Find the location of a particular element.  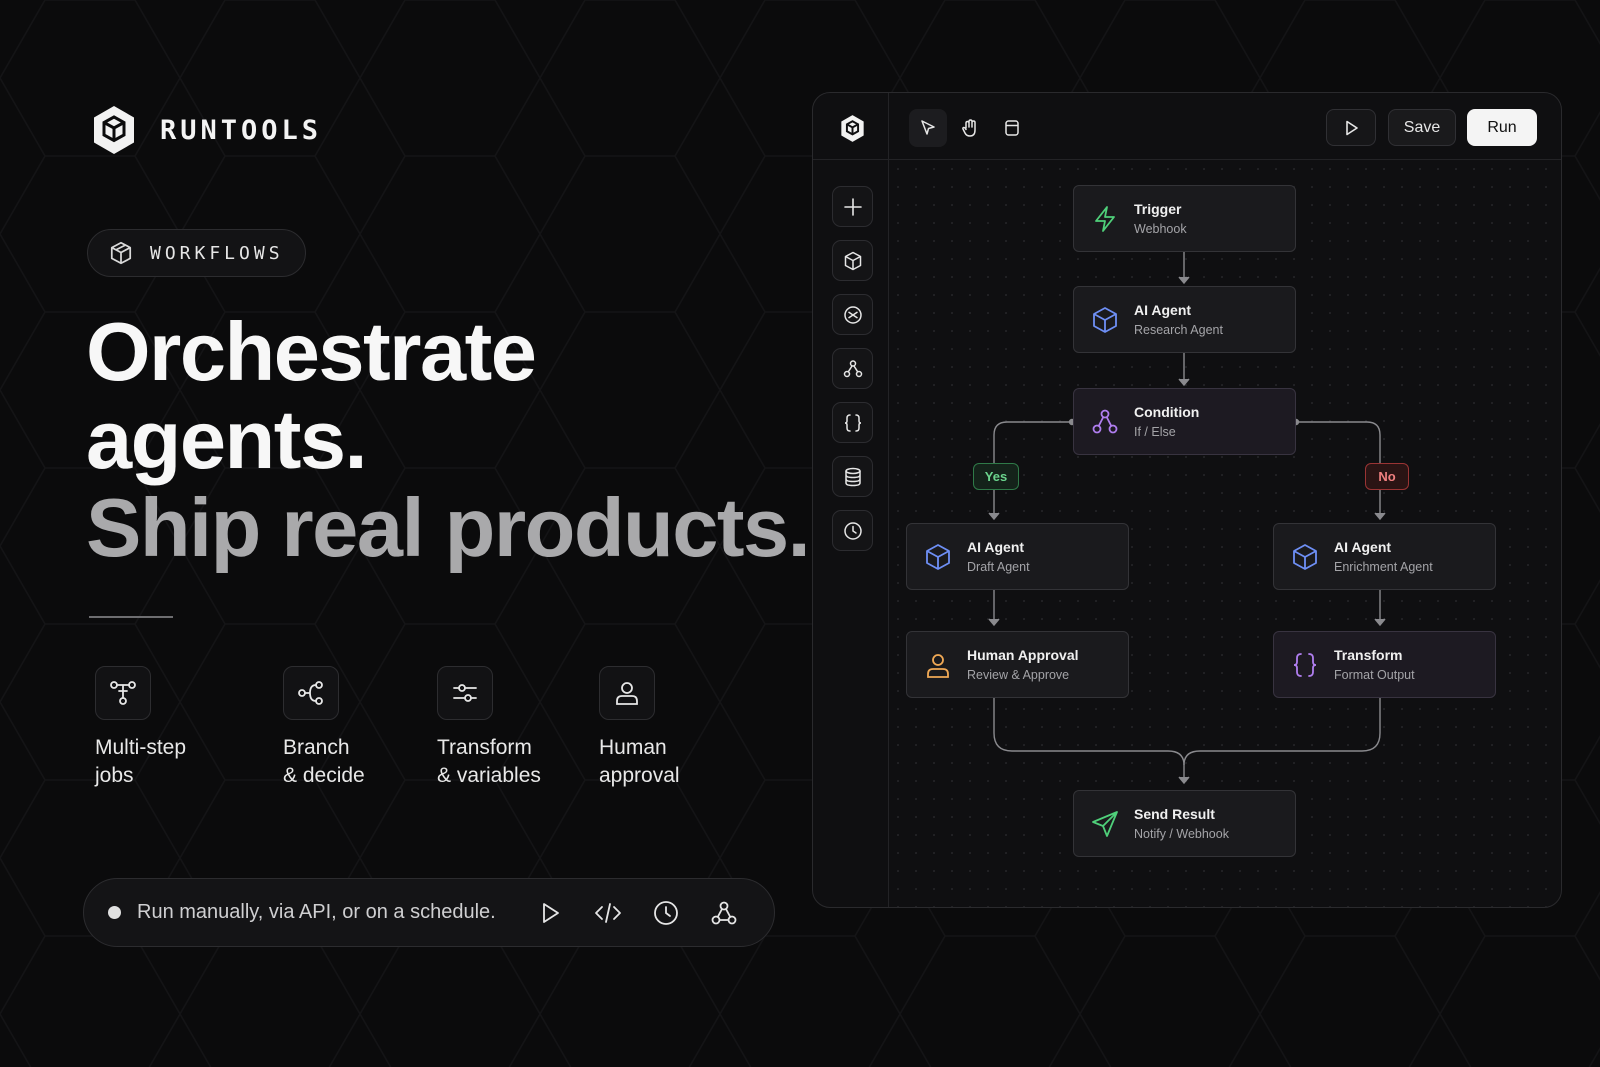

node-subtitle: Webhook is located at coordinates (1160, 229).